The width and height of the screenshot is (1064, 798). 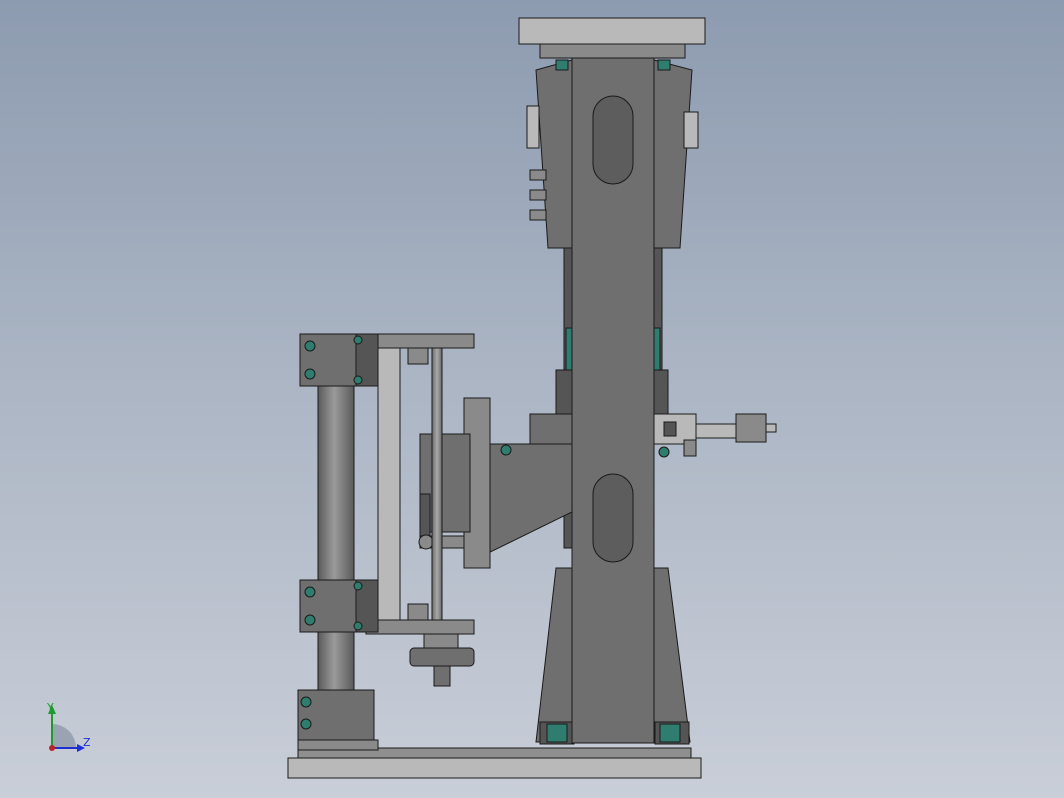 What do you see at coordinates (691, 130) in the screenshot?
I see `upper-bracket-right` at bounding box center [691, 130].